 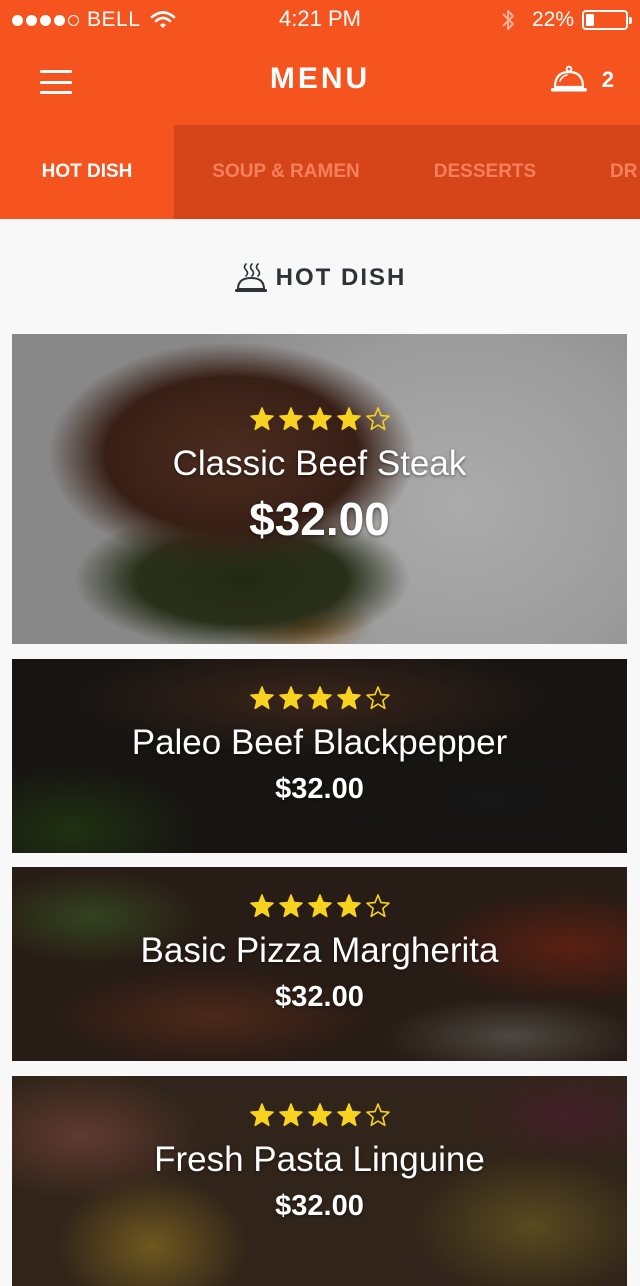 I want to click on section-header: HOT DISH, so click(x=320, y=278).